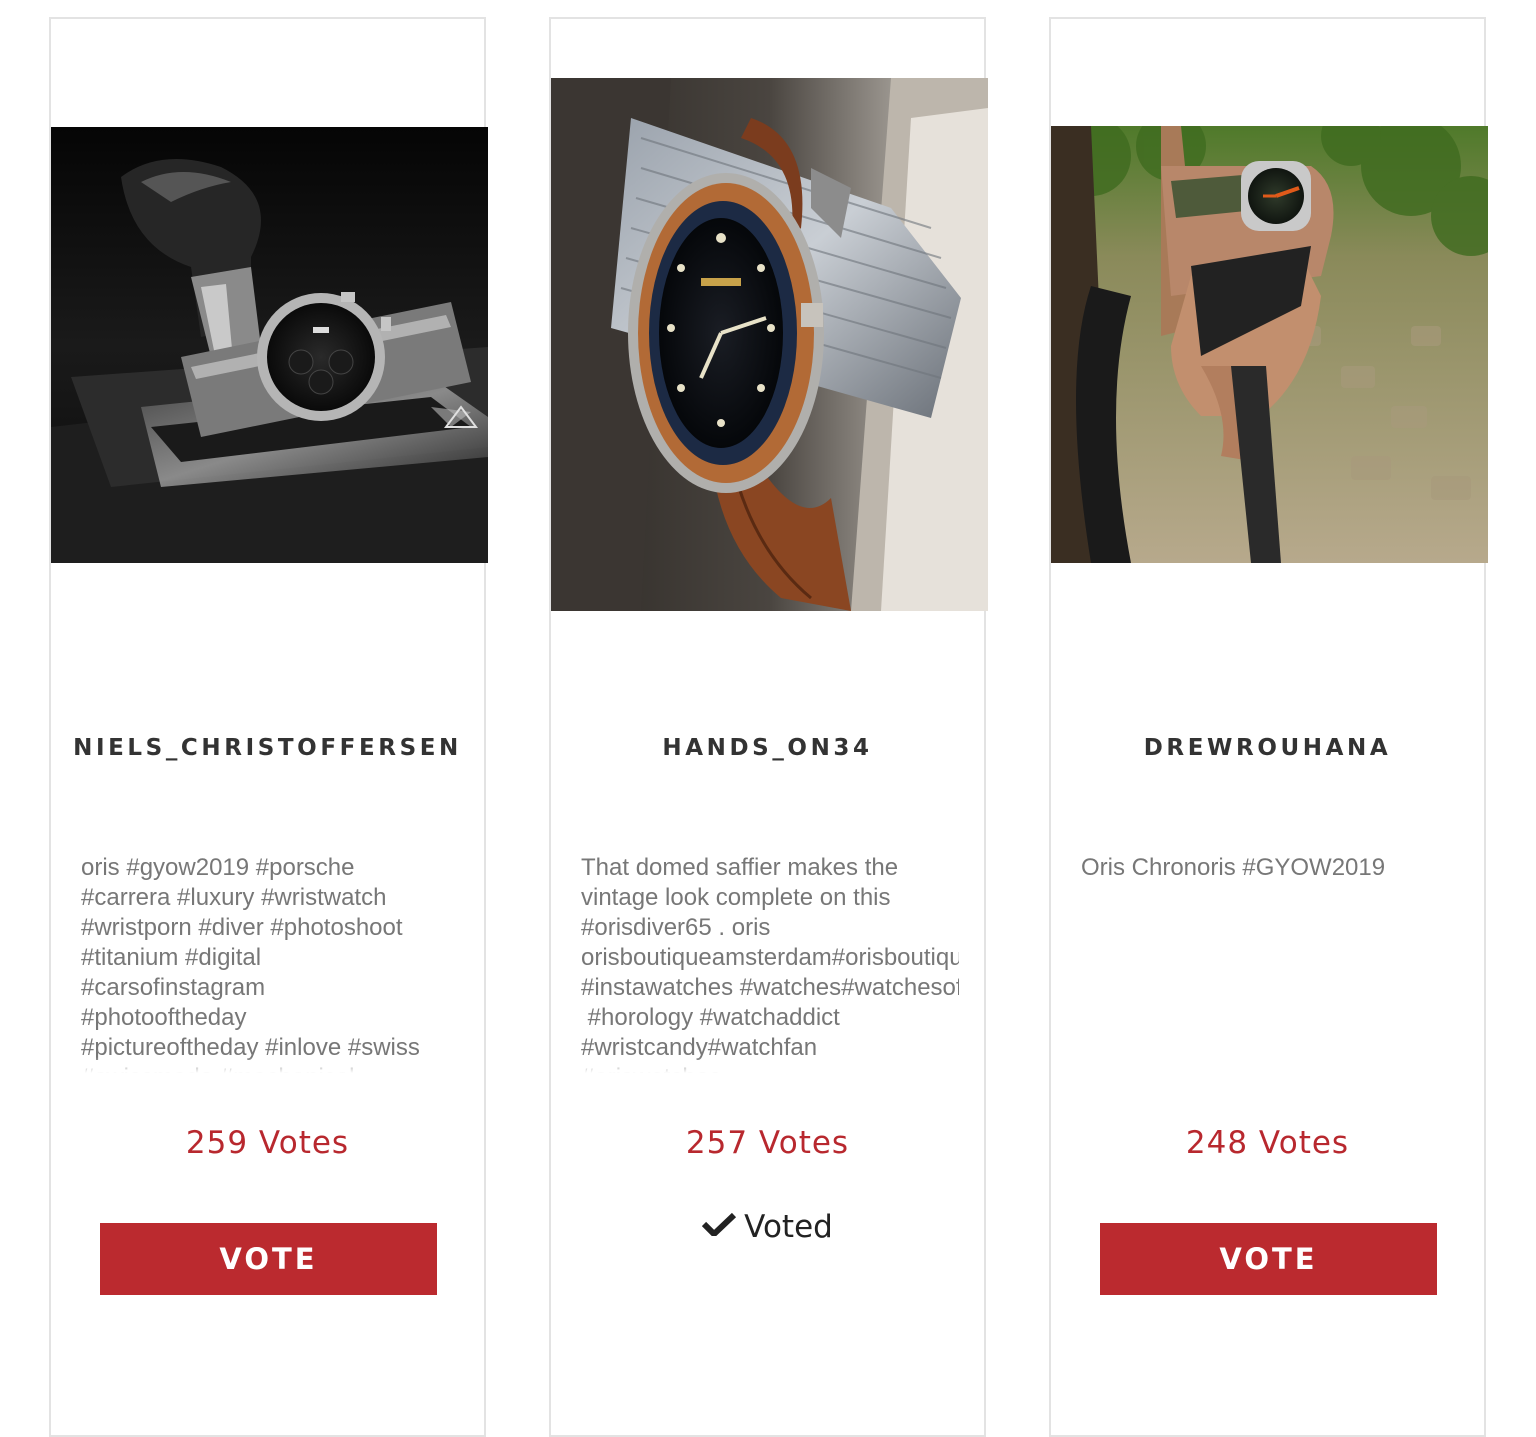 This screenshot has height=1437, width=1536. What do you see at coordinates (719, 1224) in the screenshot?
I see `checkmark-icon` at bounding box center [719, 1224].